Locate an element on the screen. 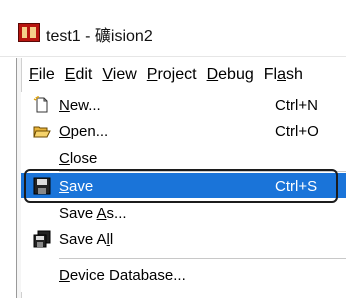 The image size is (346, 298). shortcut-new: Ctrl+N is located at coordinates (296, 105).